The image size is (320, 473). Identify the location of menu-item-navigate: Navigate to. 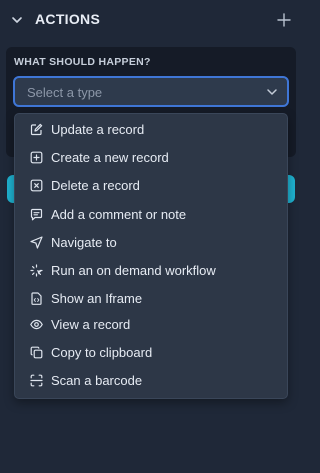
(151, 243).